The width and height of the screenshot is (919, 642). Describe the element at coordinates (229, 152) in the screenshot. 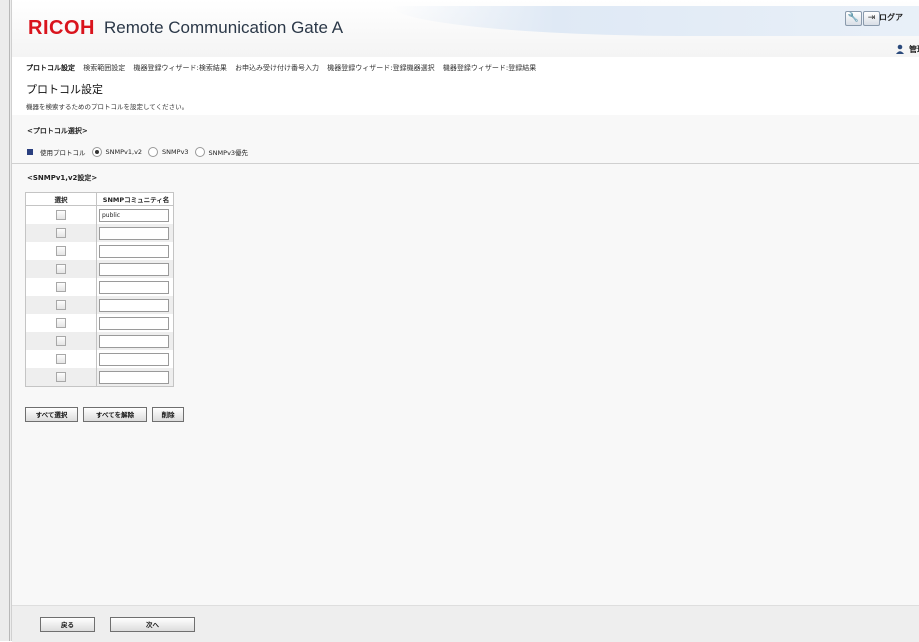

I see `radio-label-snmpv3-priority: SNMPv3優先` at that location.